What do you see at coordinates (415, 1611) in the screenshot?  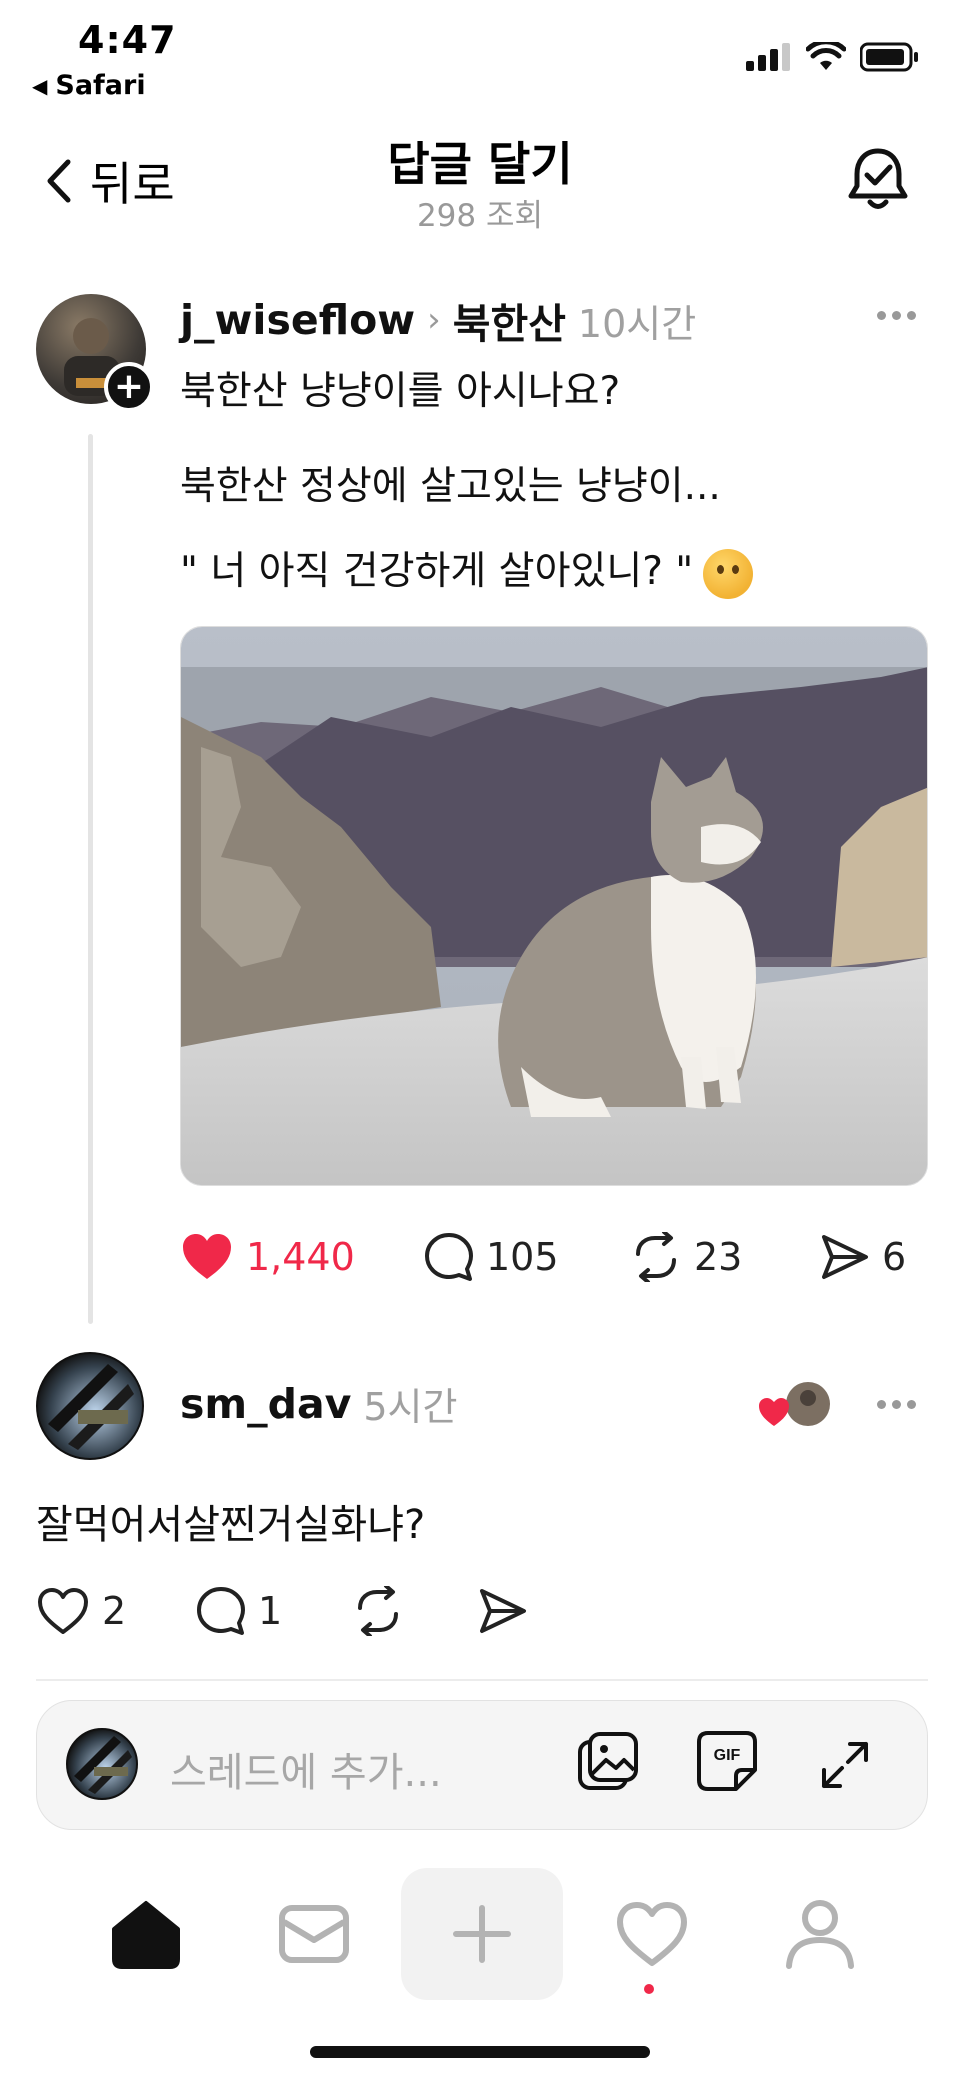 I see `reply-repost-button` at bounding box center [415, 1611].